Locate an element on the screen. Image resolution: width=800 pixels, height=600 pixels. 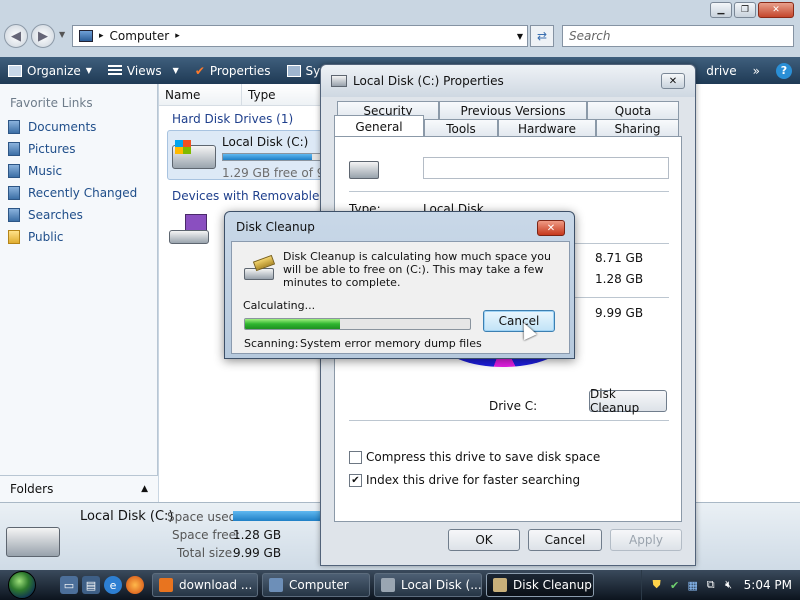
forward-button: ▶ is located at coordinates (43, 36).